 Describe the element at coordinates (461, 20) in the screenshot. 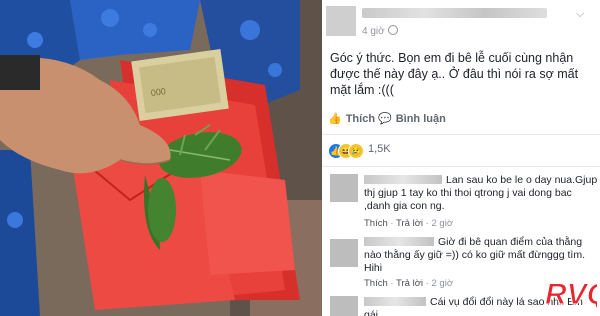

I see `post-header: 4 giờ ⌵` at that location.